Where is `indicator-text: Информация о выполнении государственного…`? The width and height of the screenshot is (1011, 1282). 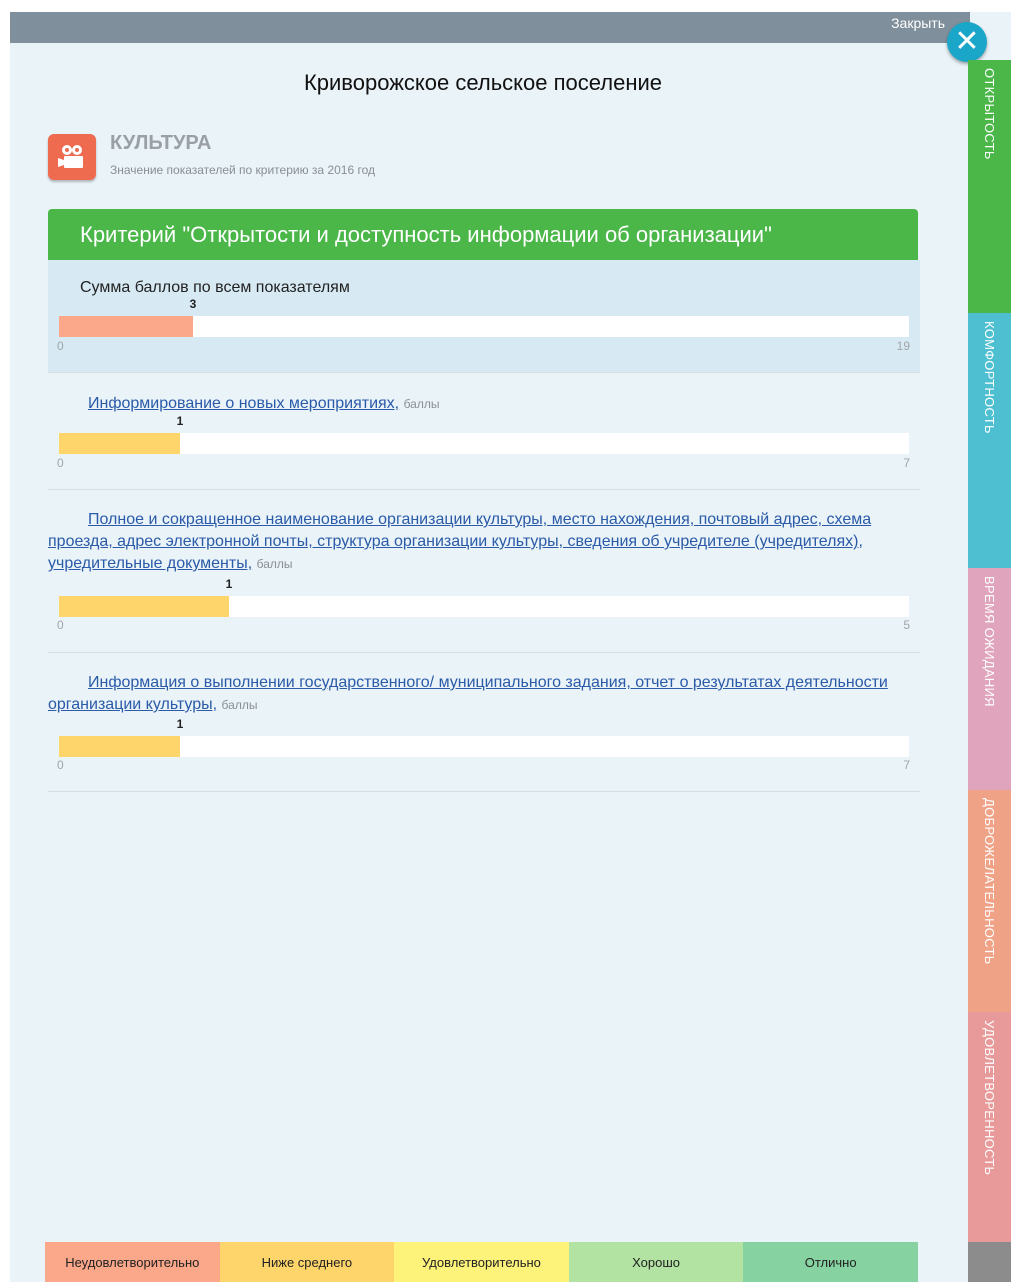
indicator-text: Информация о выполнении государственного… is located at coordinates (473, 694).